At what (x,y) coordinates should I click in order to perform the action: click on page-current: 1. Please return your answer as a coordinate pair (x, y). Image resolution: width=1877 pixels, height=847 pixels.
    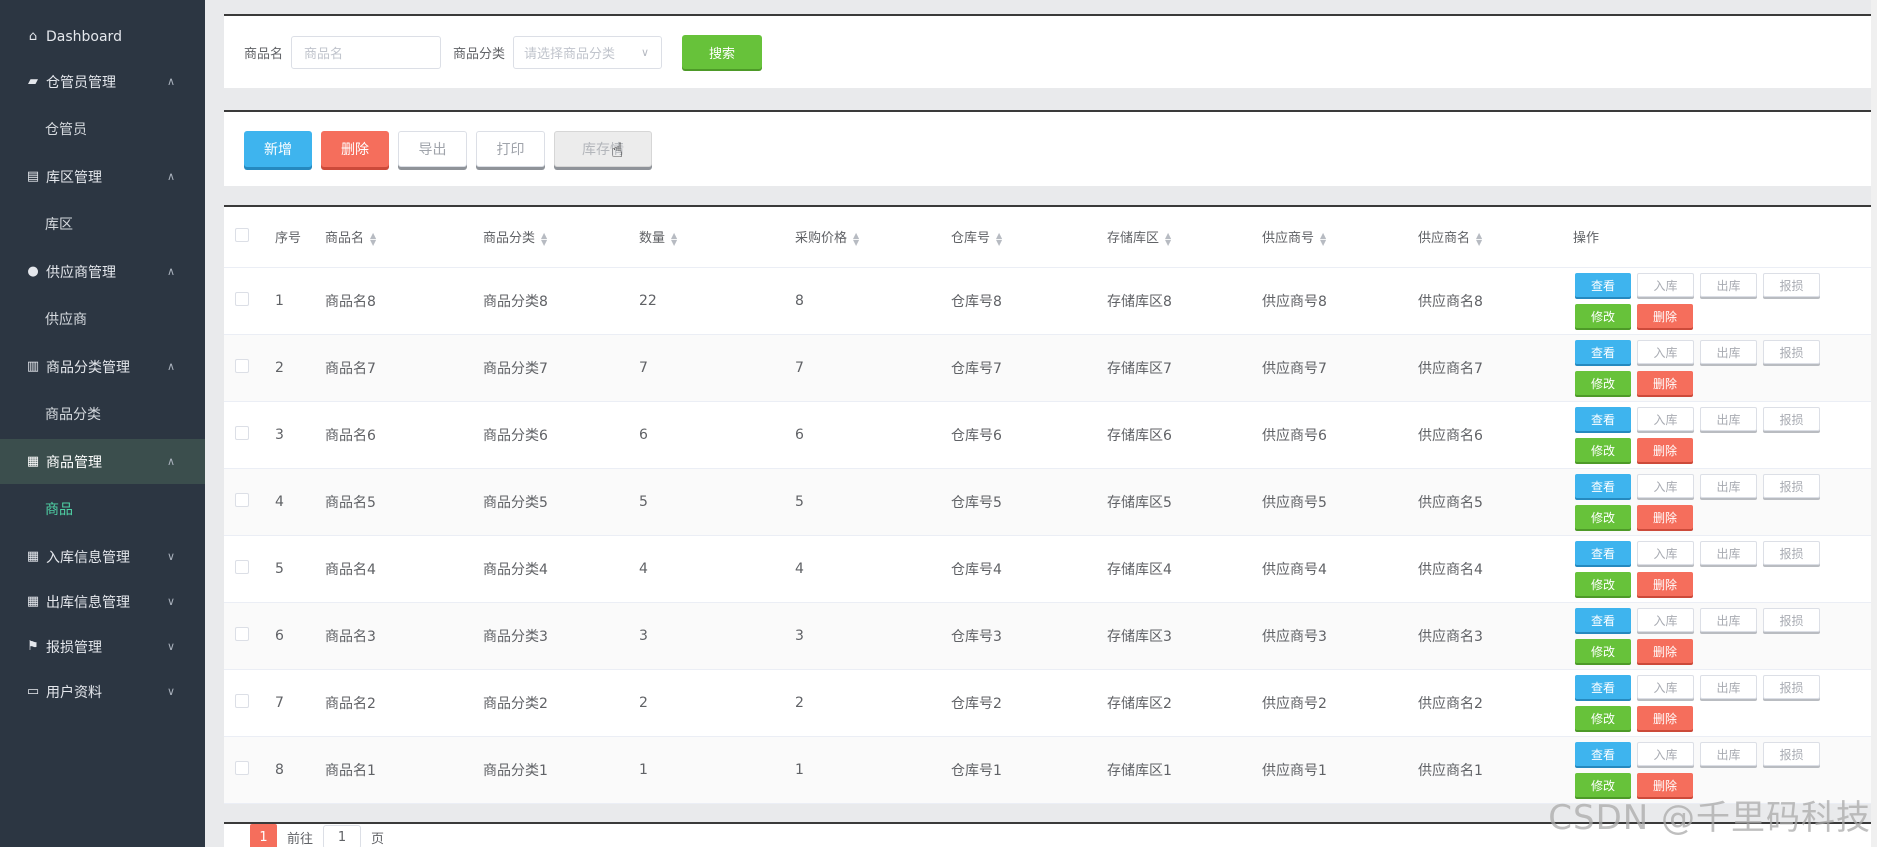
    Looking at the image, I should click on (263, 835).